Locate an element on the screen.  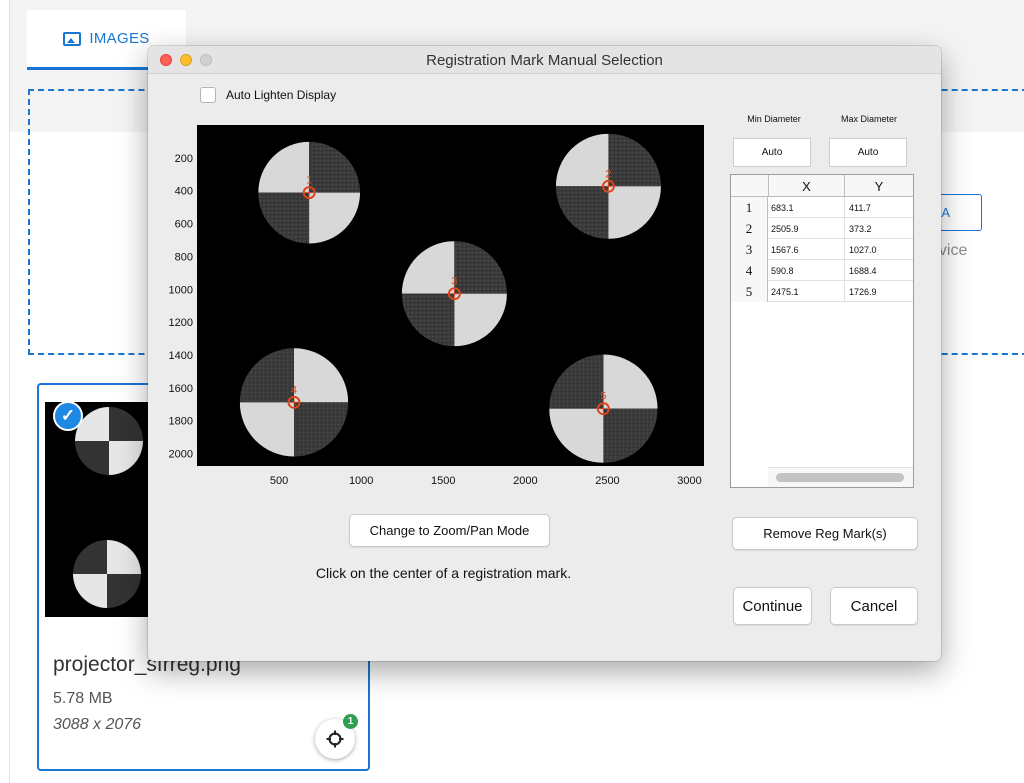
mark-label-5: 5 is located at coordinates (603, 397).